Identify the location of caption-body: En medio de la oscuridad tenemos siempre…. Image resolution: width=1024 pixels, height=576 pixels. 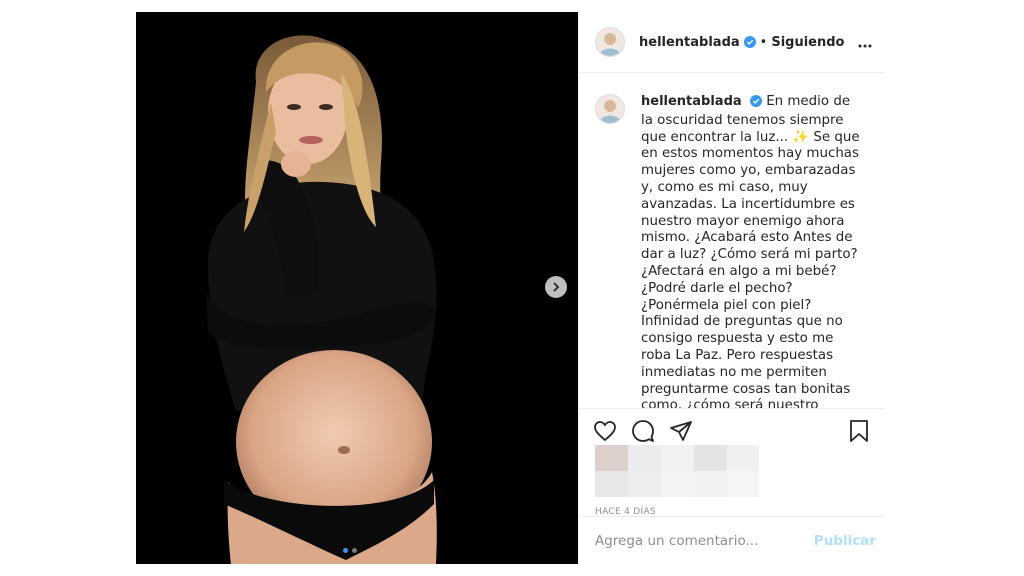
(750, 251).